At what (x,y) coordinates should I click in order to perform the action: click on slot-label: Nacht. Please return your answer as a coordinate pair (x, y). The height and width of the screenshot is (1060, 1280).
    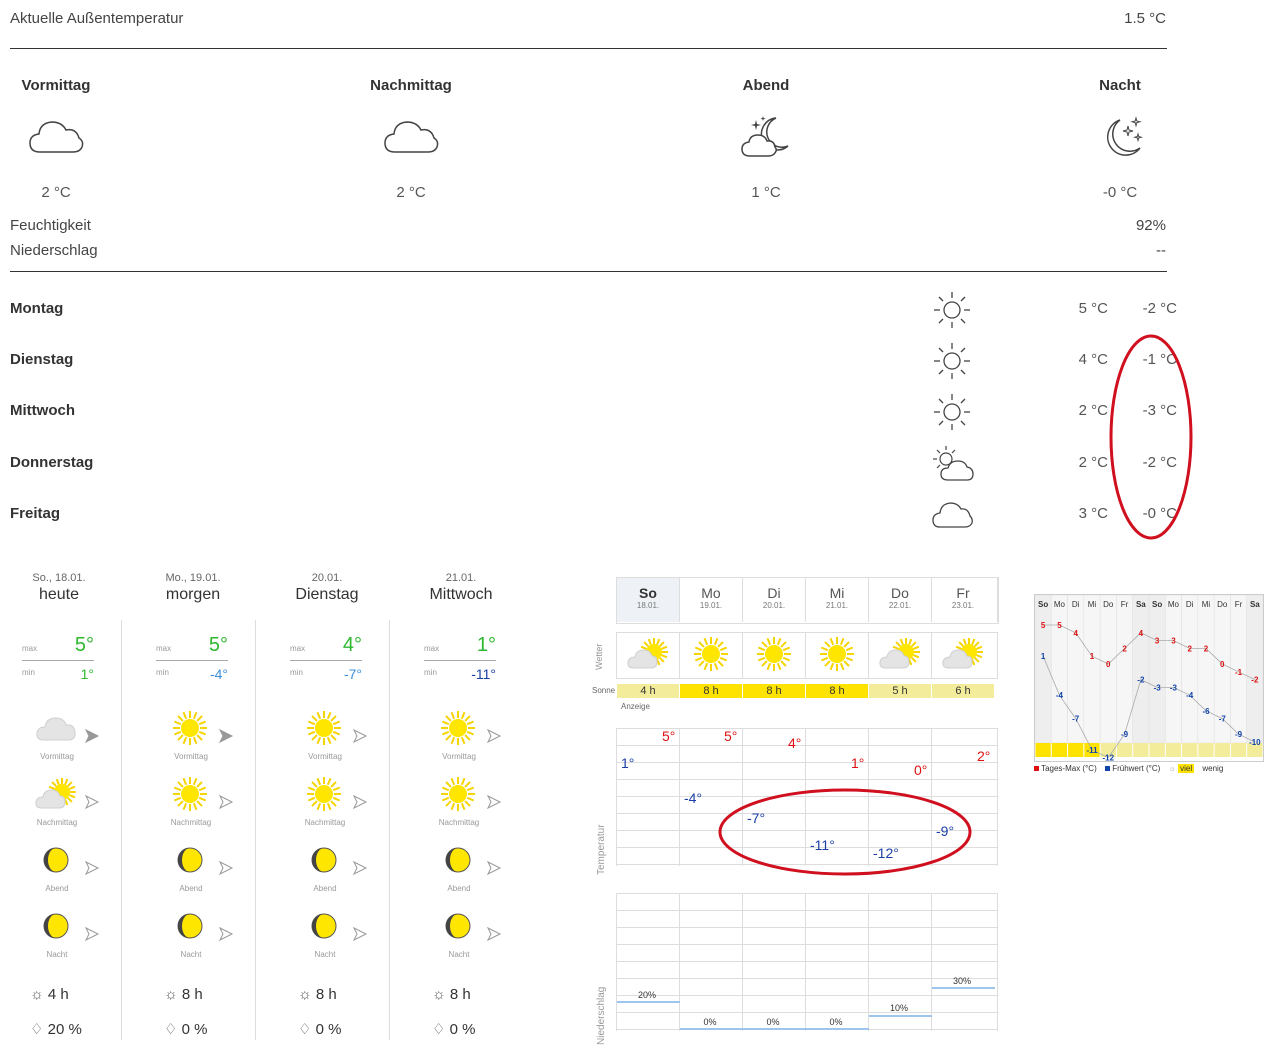
    Looking at the image, I should click on (57, 954).